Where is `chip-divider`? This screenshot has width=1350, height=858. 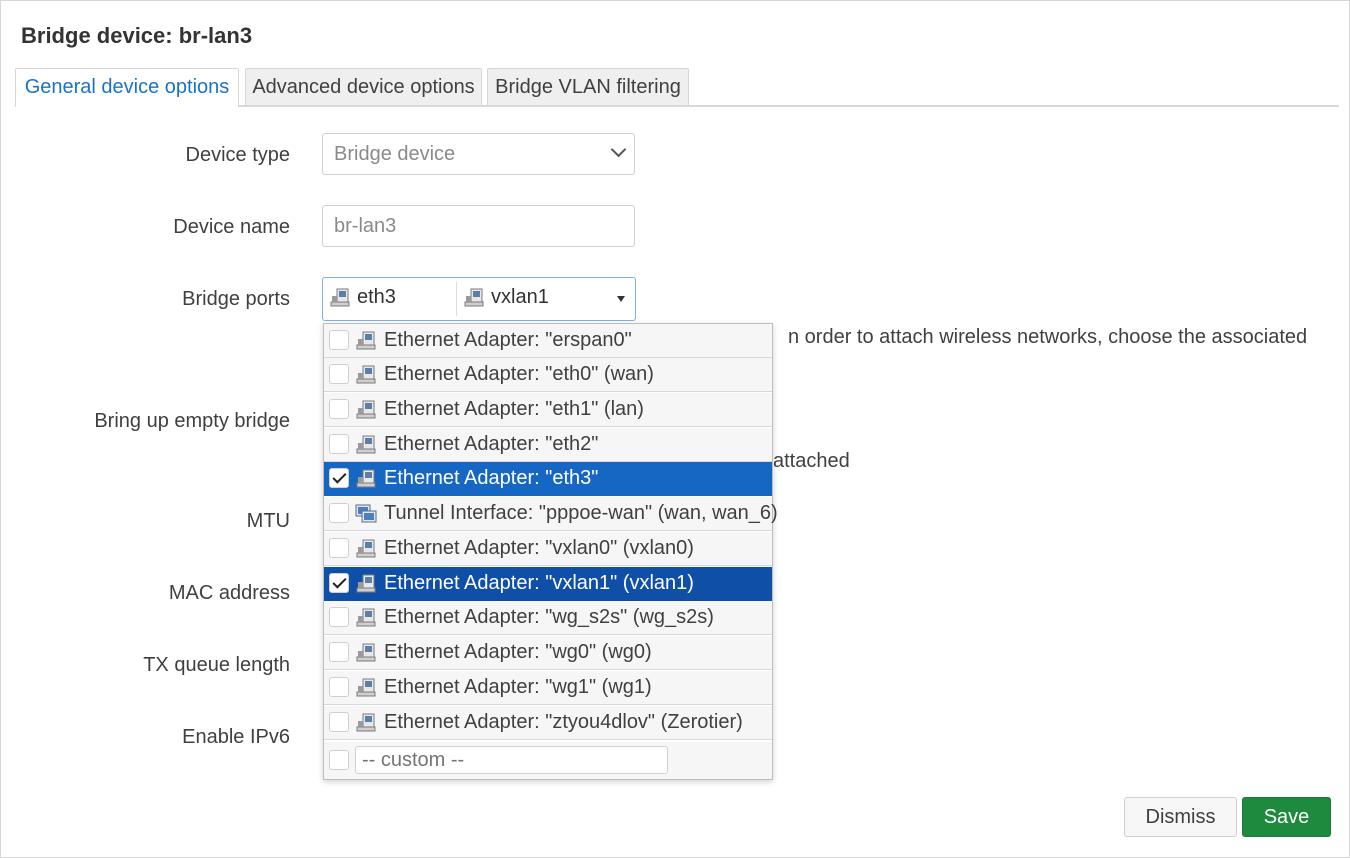
chip-divider is located at coordinates (456, 299).